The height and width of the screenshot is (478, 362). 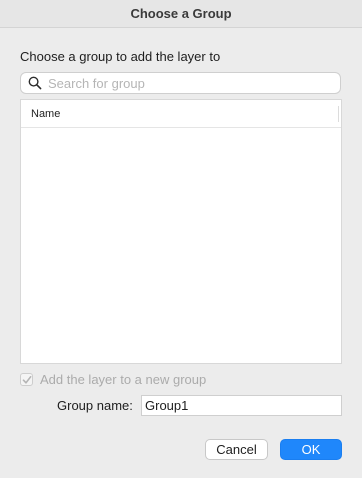 I want to click on search-icon, so click(x=35, y=83).